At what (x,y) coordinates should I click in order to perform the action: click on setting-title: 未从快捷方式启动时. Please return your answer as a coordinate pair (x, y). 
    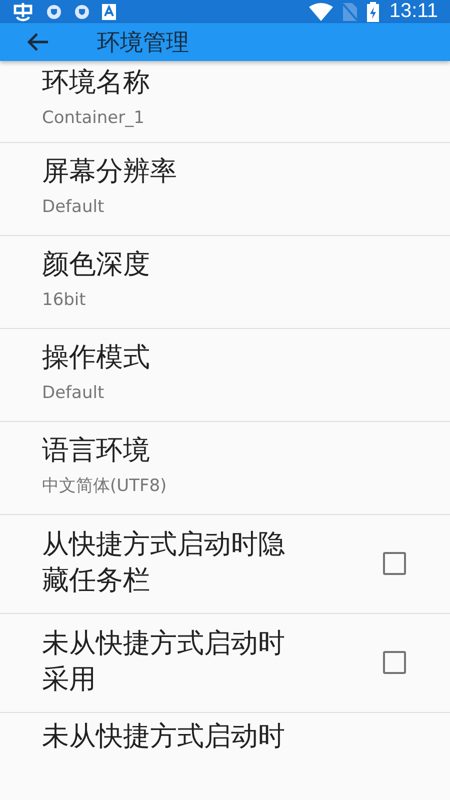
    Looking at the image, I should click on (164, 737).